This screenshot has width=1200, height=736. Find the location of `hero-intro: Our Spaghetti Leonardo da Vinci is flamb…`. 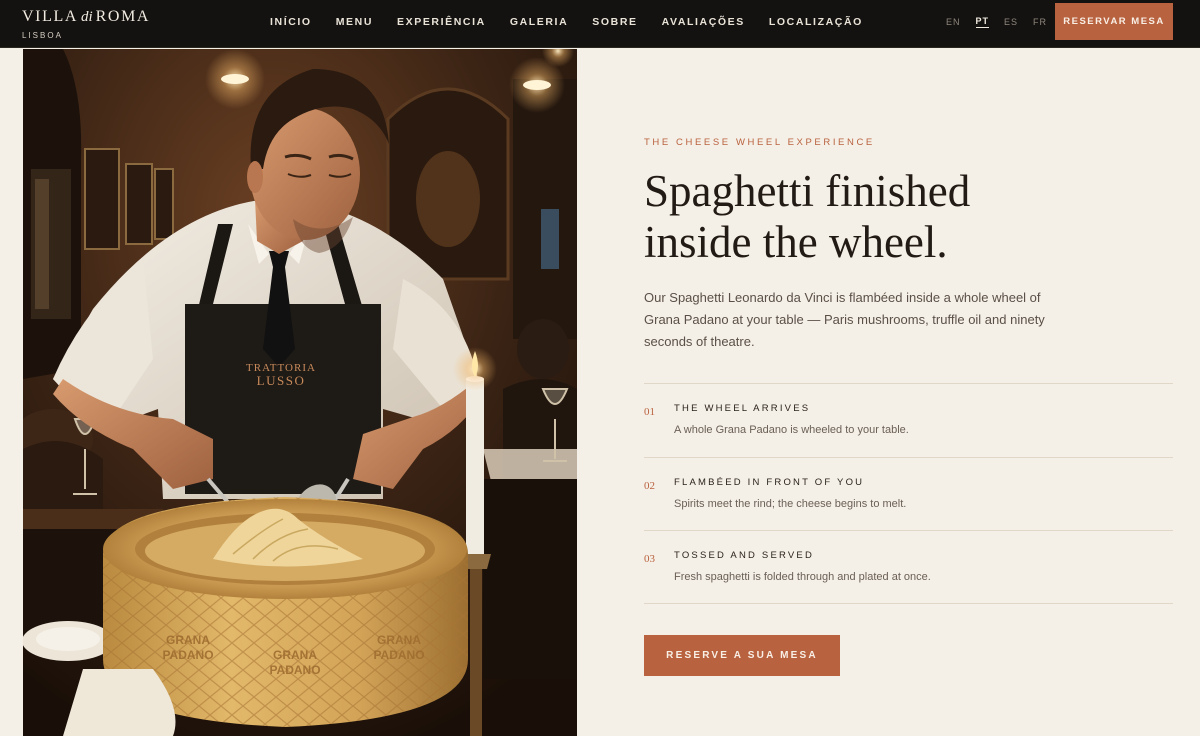

hero-intro: Our Spaghetti Leonardo da Vinci is flamb… is located at coordinates (844, 319).